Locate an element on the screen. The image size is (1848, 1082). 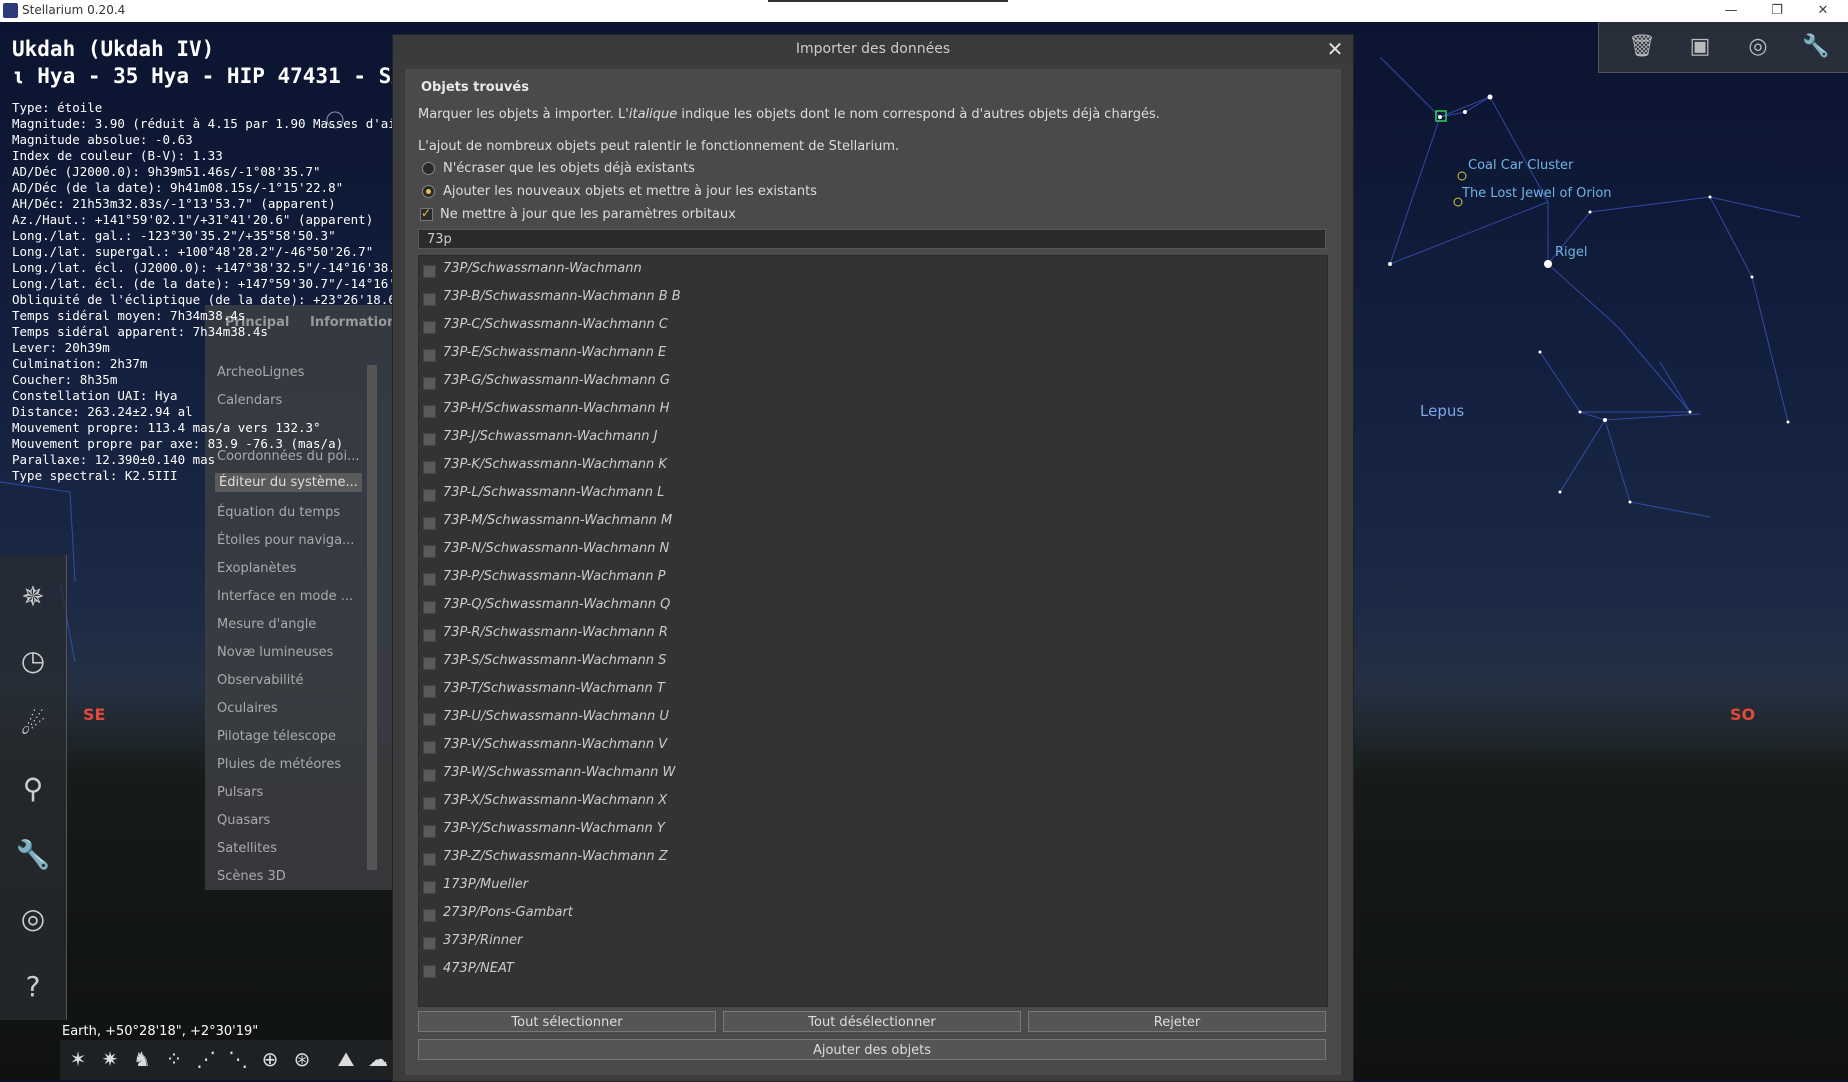
help-button: ? is located at coordinates (33, 986).